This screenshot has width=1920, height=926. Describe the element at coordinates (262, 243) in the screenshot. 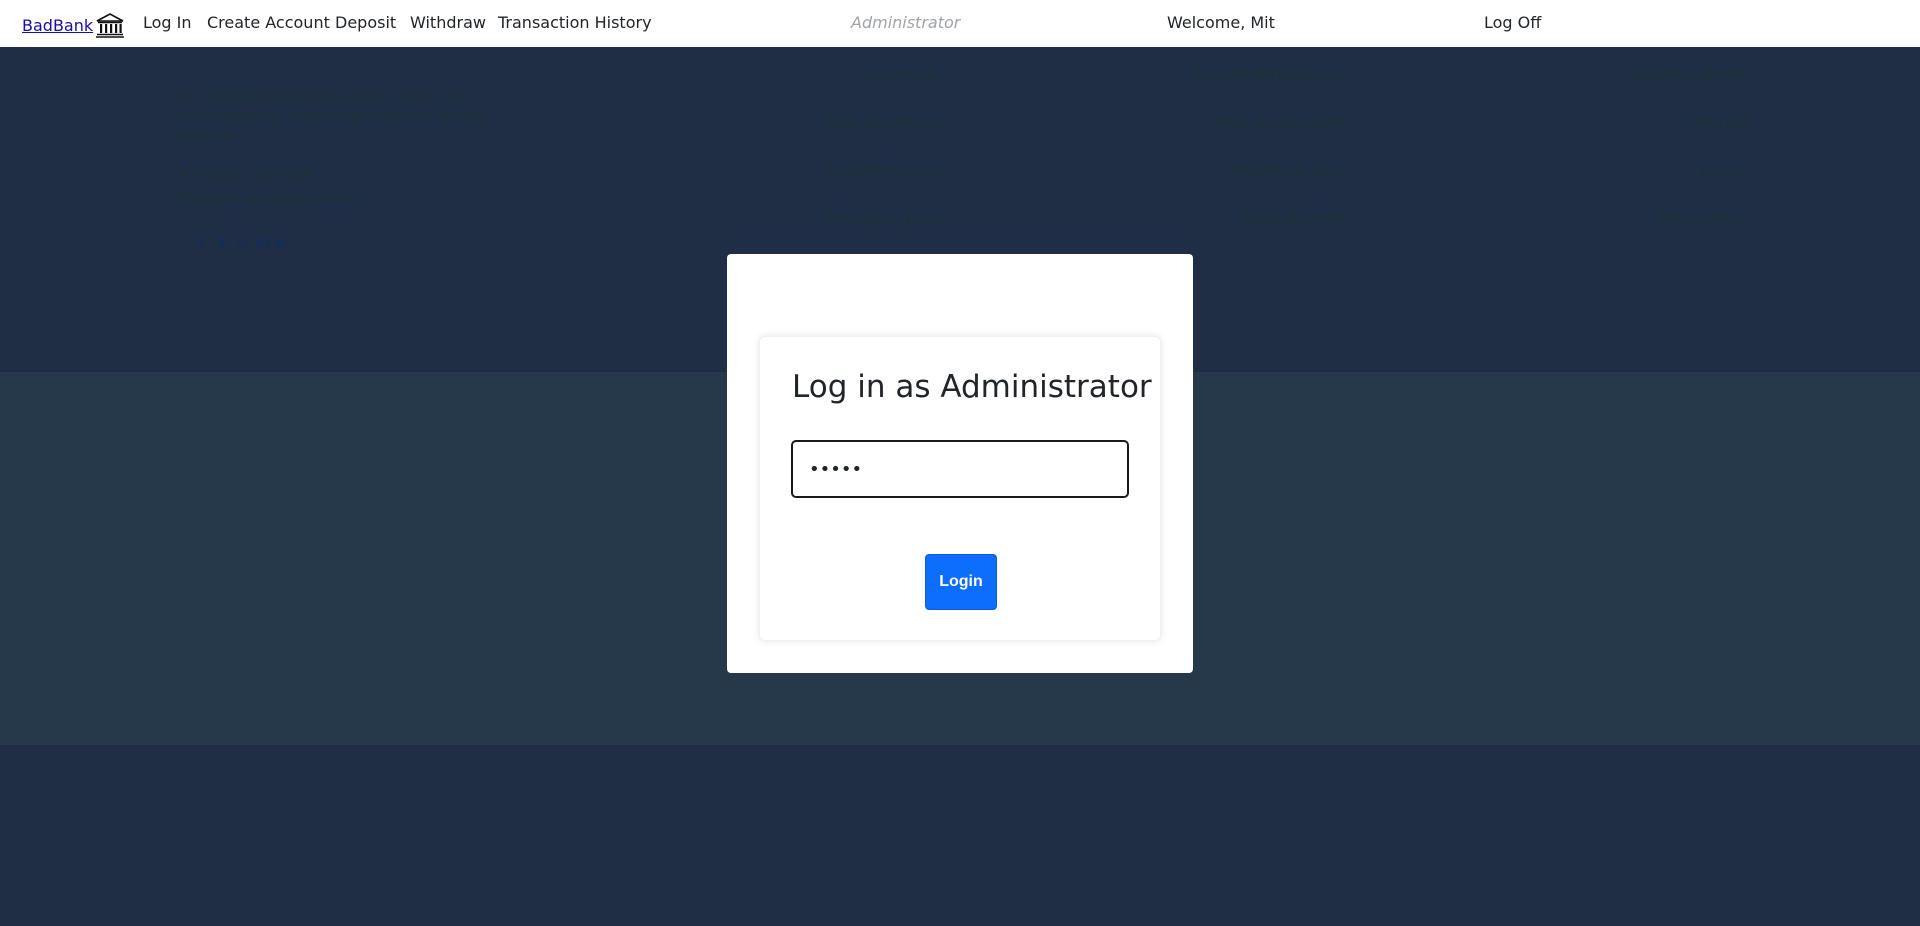

I see `linkedin-icon: in` at that location.